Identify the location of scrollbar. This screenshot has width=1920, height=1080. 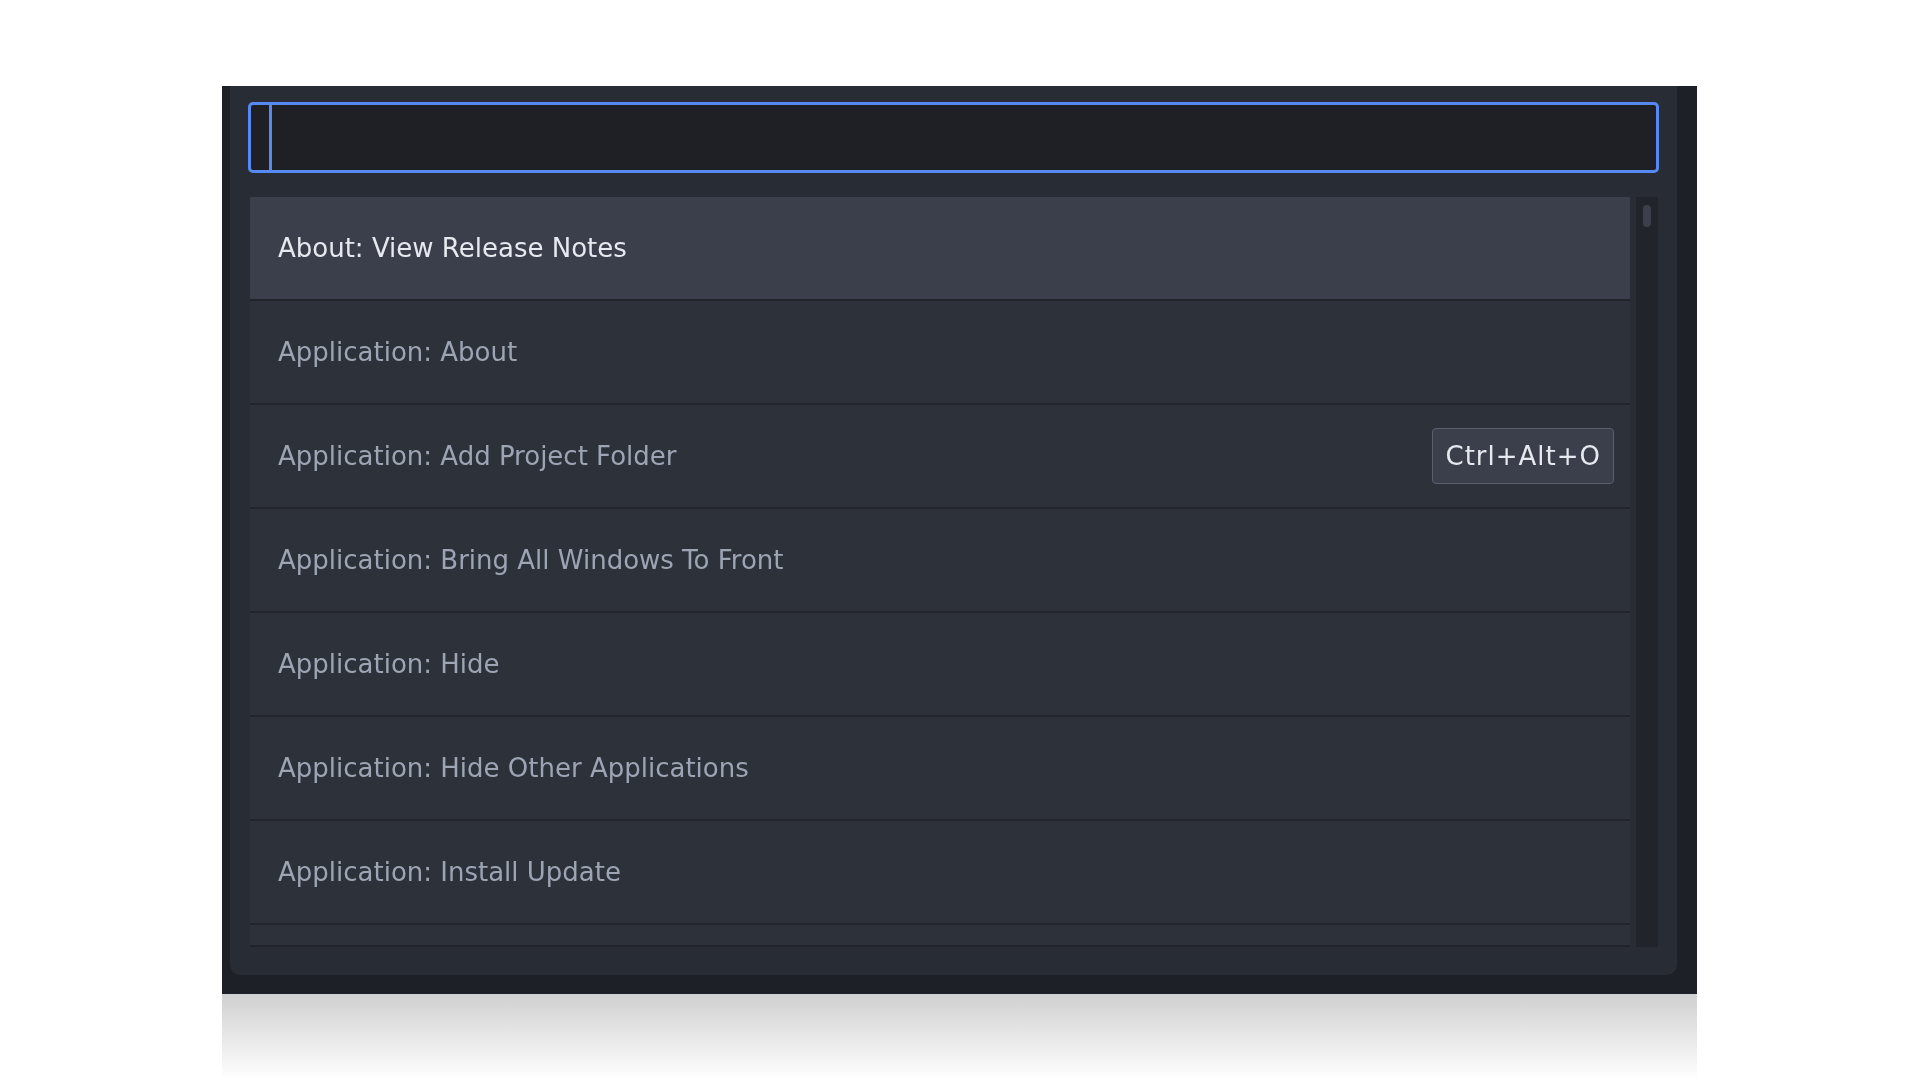
(1647, 572).